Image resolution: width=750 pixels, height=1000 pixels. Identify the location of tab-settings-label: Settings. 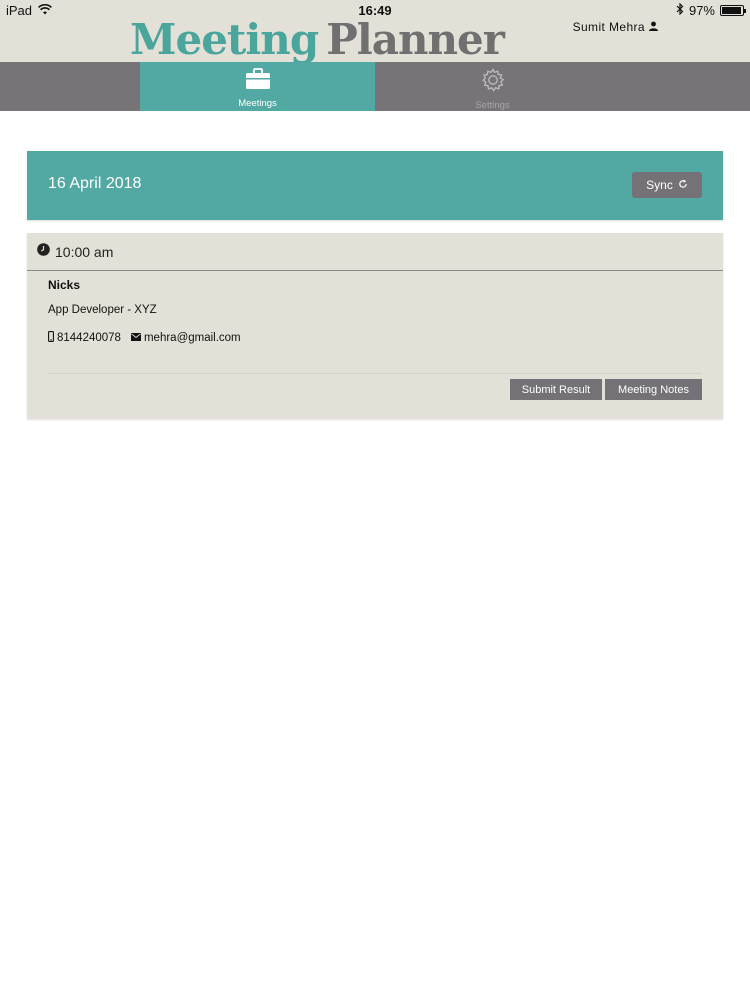
(492, 105).